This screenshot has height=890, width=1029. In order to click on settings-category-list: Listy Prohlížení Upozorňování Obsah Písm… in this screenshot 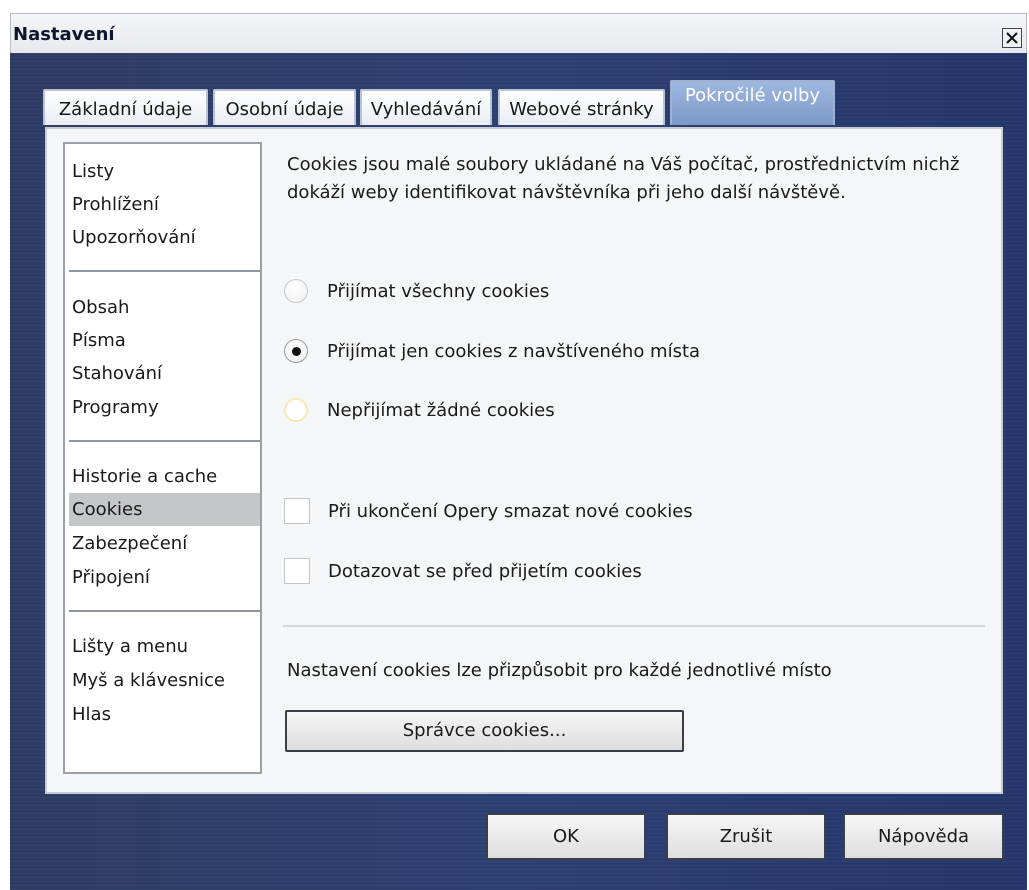, I will do `click(162, 458)`.